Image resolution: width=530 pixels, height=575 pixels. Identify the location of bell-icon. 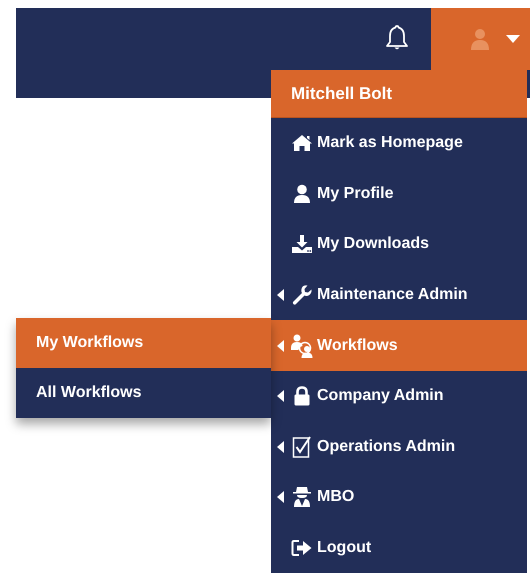
(397, 38).